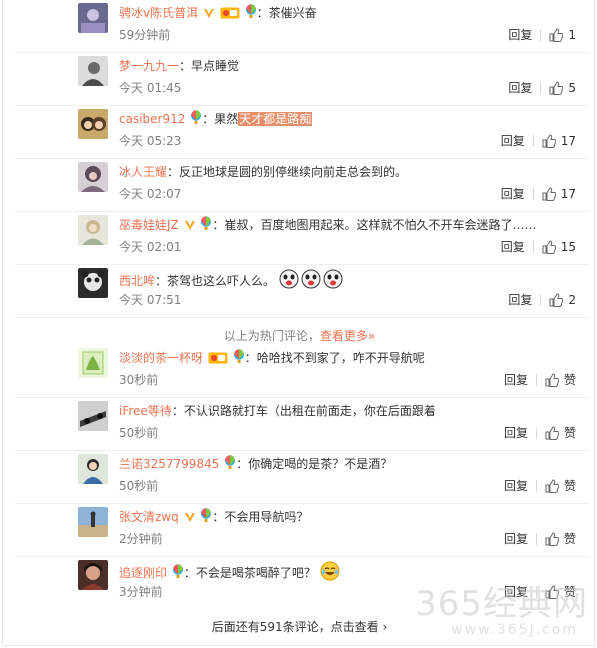  I want to click on comment-username: 追逐刚印, so click(143, 573).